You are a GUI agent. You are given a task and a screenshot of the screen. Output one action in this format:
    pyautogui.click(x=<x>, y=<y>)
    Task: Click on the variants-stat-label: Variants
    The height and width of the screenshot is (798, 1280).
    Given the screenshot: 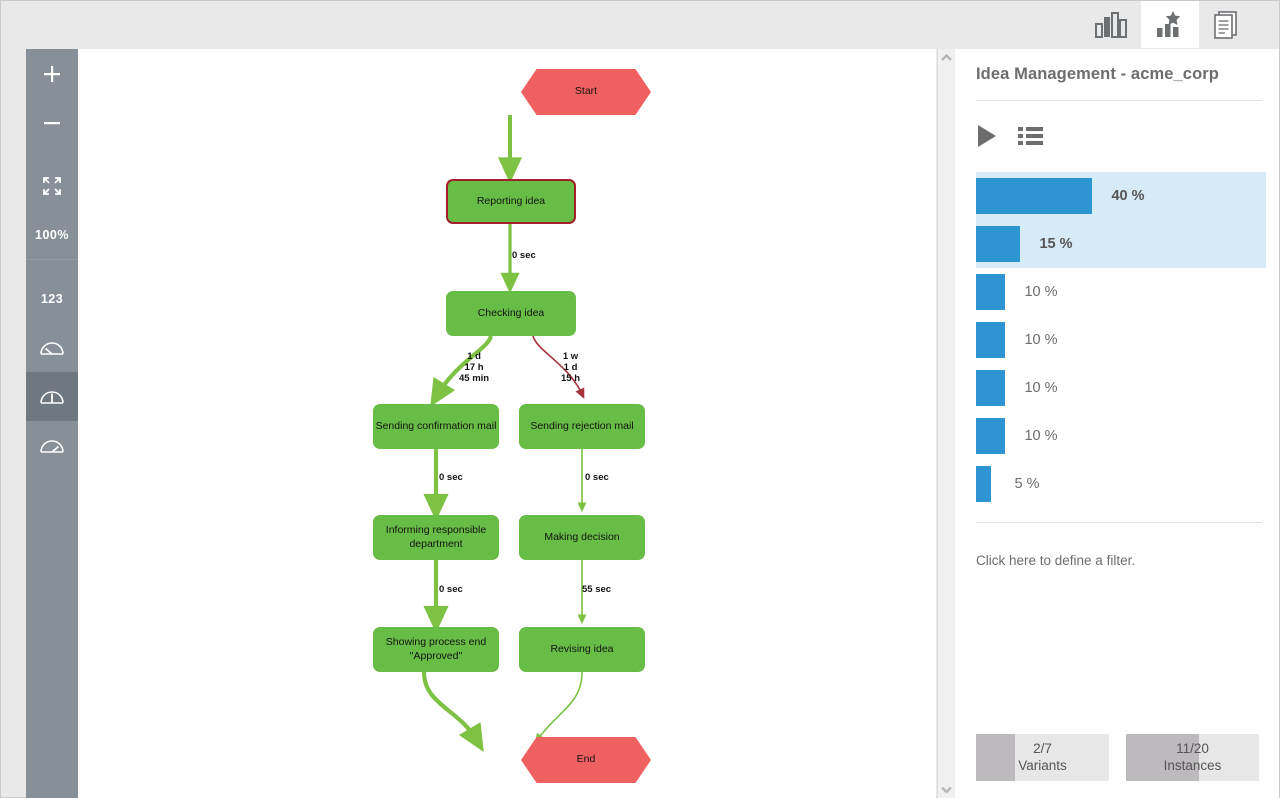 What is the action you would take?
    pyautogui.click(x=1042, y=765)
    